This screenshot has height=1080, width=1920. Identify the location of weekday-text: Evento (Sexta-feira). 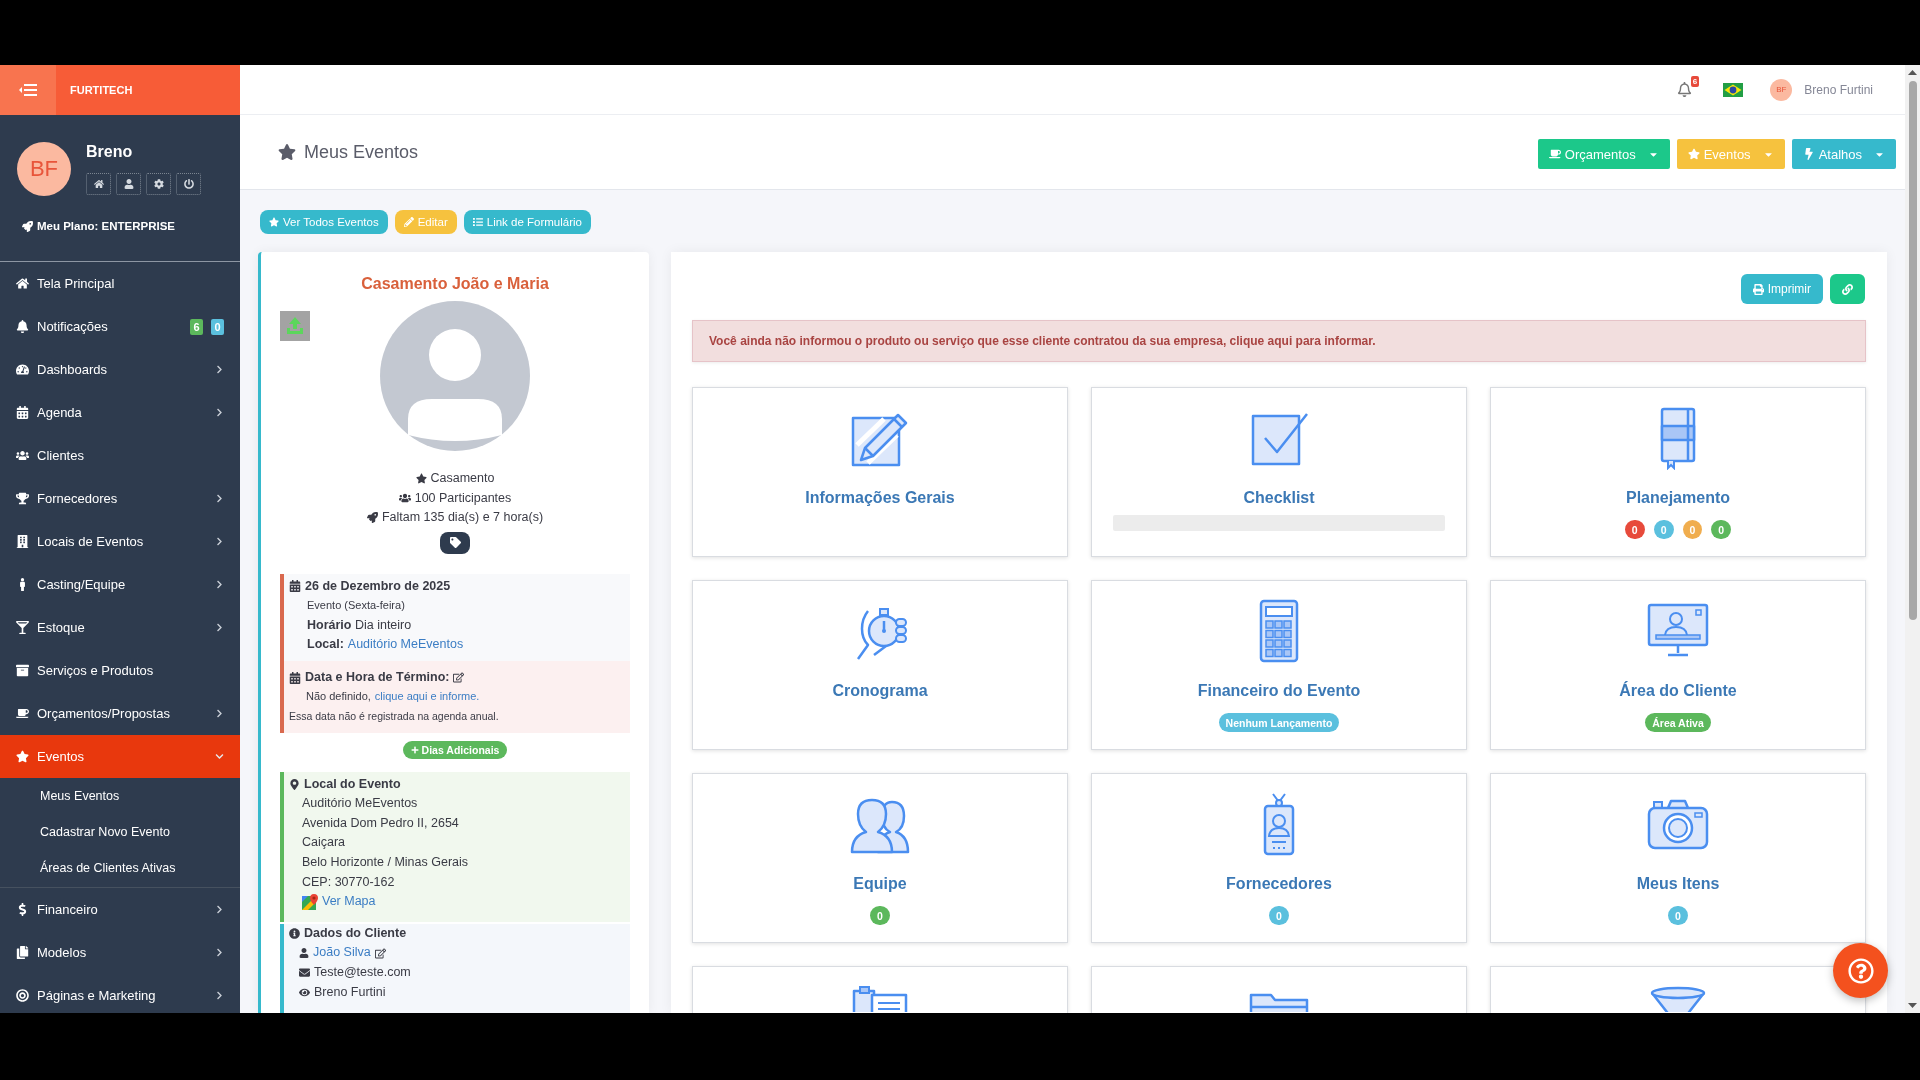
(356, 606).